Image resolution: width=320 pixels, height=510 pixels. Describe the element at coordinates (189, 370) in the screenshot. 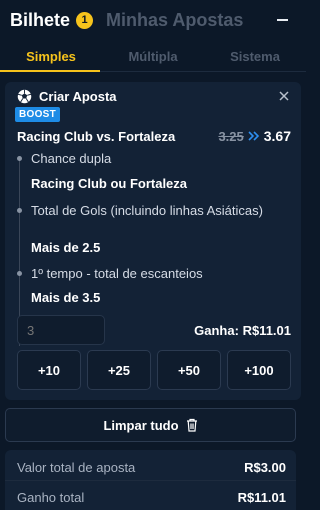

I see `quick-stake-button: +50` at that location.